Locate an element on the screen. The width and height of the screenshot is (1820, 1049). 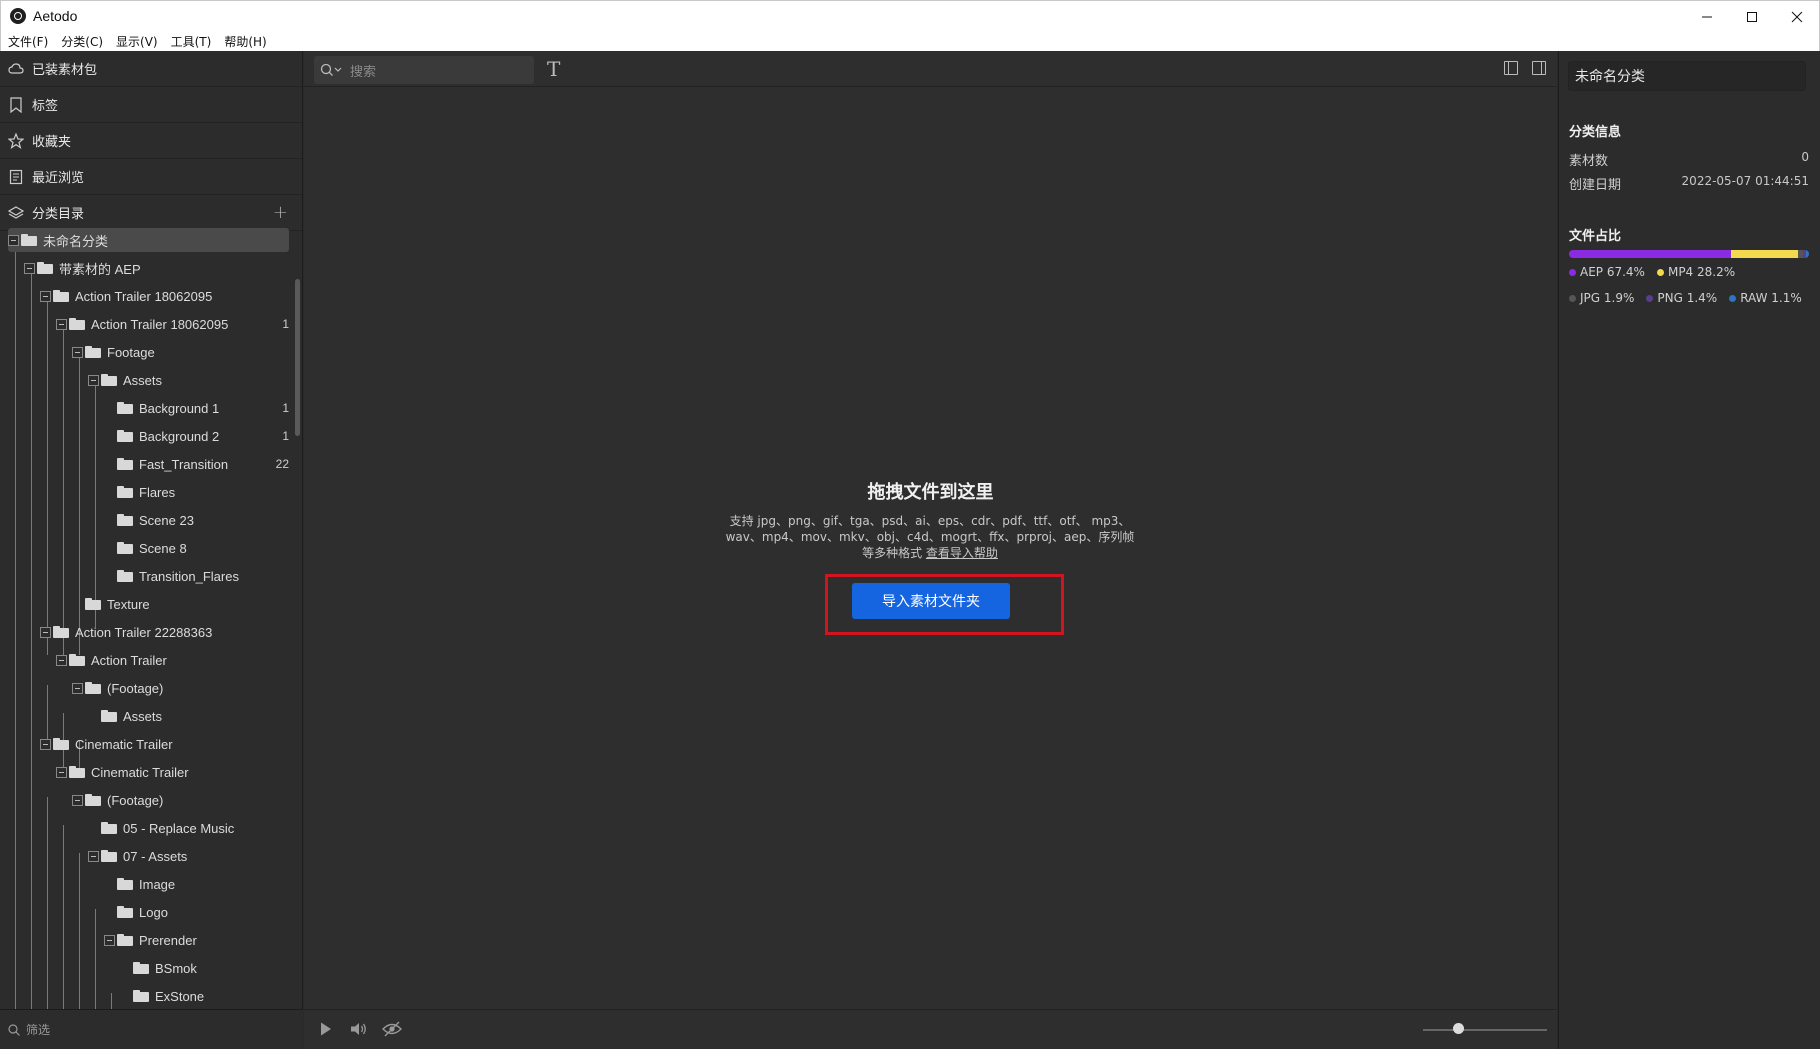
maximize-button is located at coordinates (1752, 16).